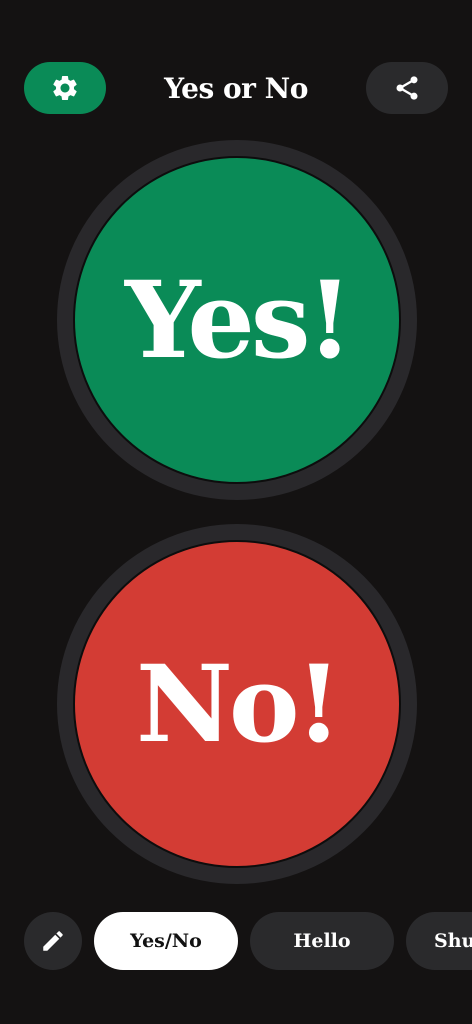 The height and width of the screenshot is (1024, 472). I want to click on chip-label: Hello, so click(322, 941).